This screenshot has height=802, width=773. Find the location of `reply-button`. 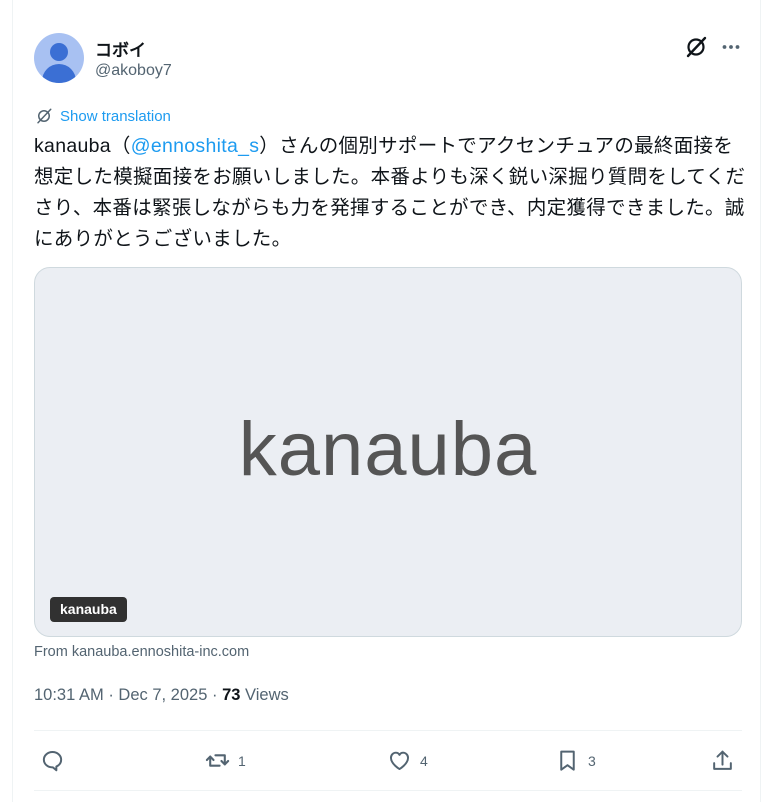

reply-button is located at coordinates (56, 760).